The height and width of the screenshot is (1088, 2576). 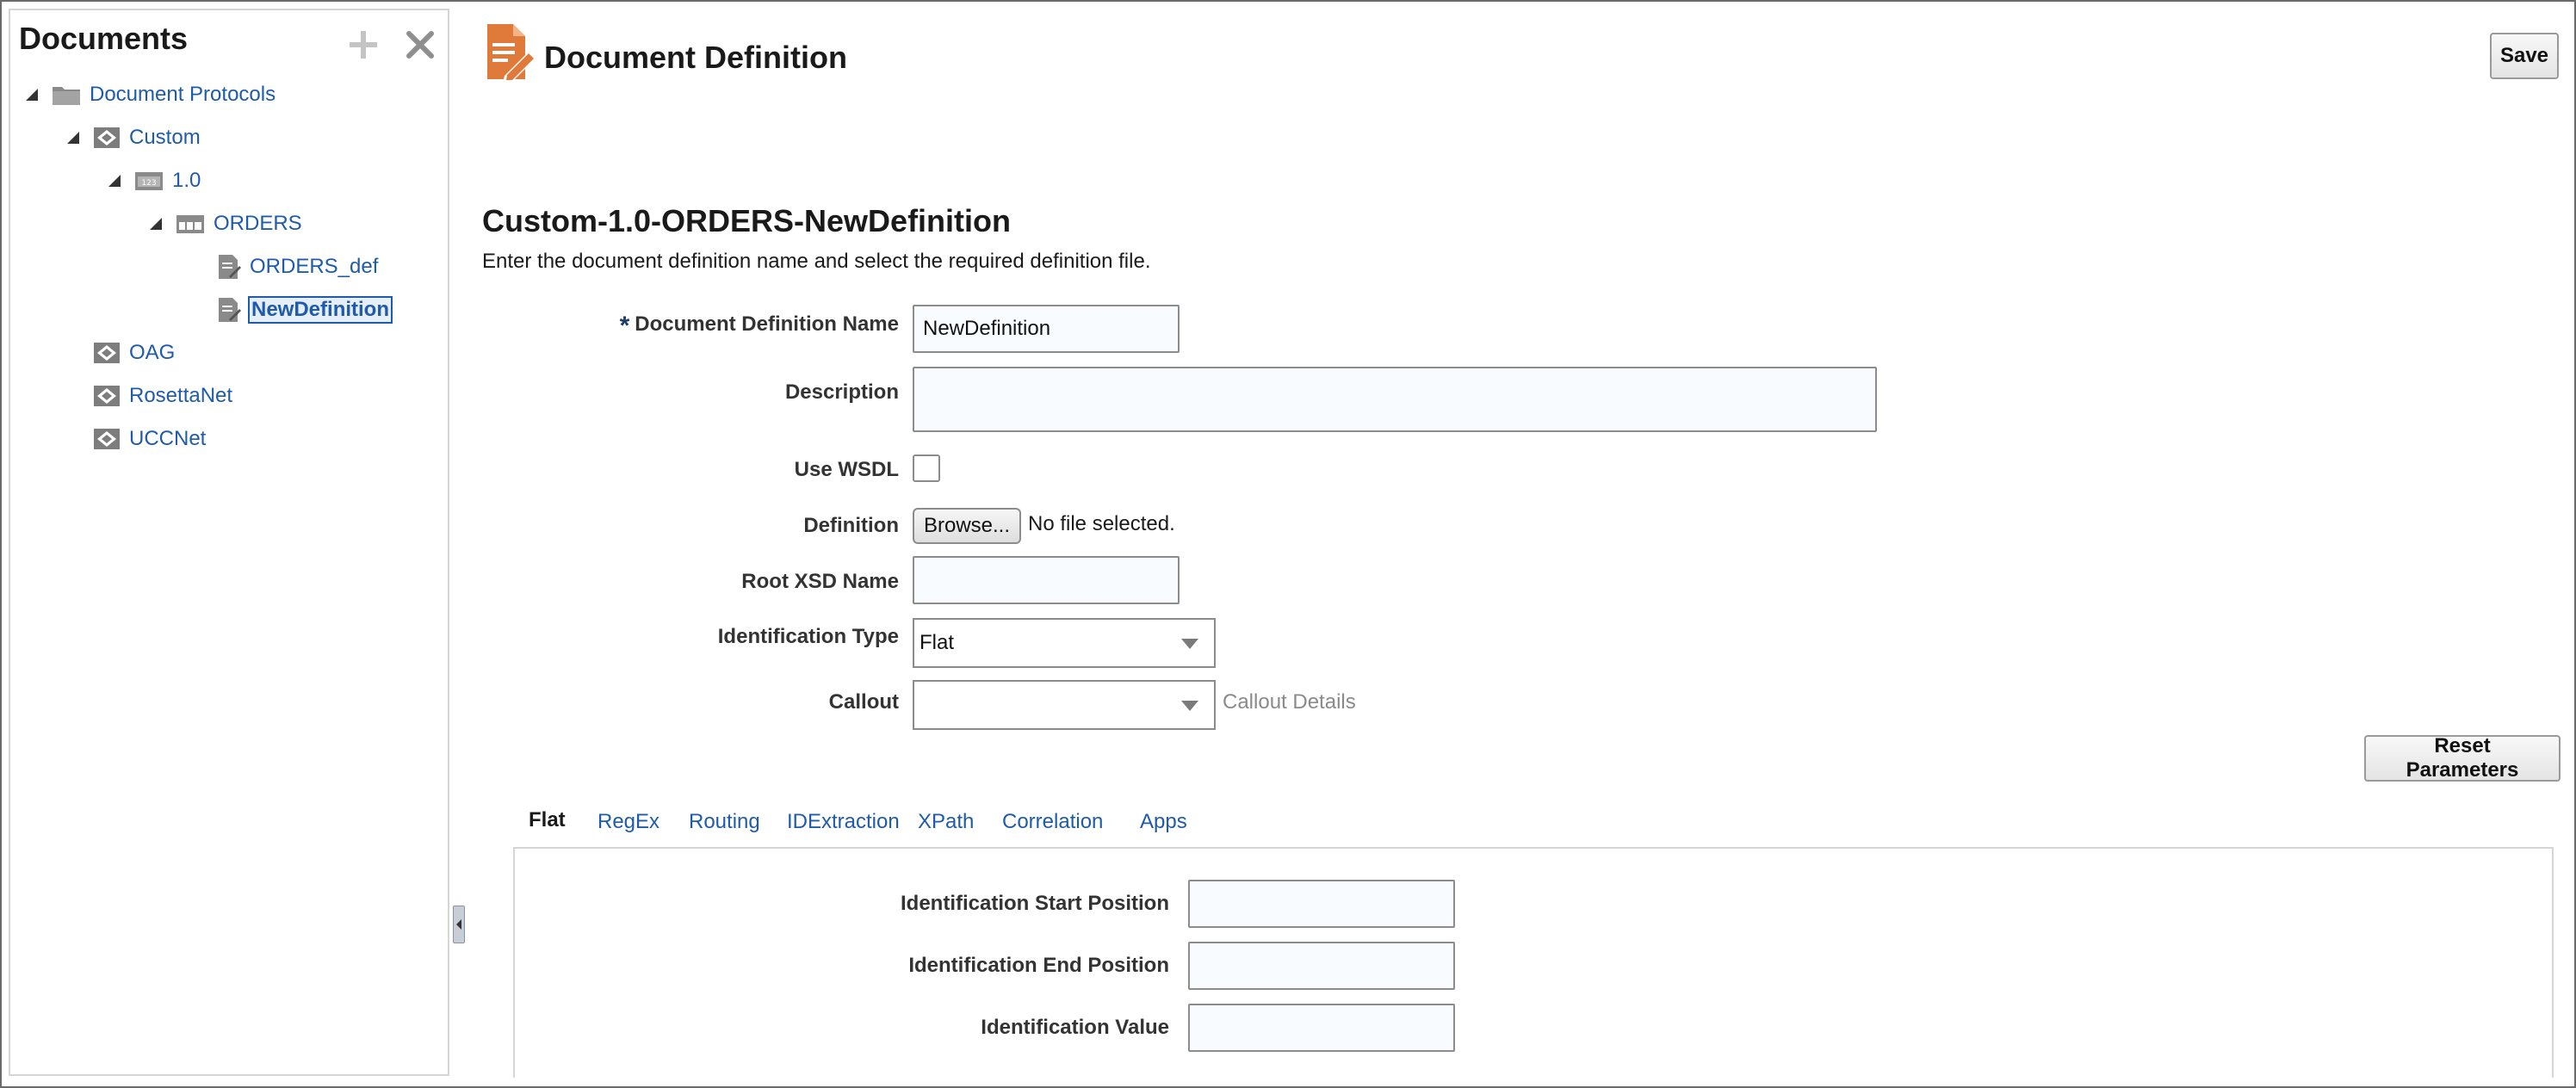 I want to click on tree-item-custom: Custom, so click(x=132, y=138).